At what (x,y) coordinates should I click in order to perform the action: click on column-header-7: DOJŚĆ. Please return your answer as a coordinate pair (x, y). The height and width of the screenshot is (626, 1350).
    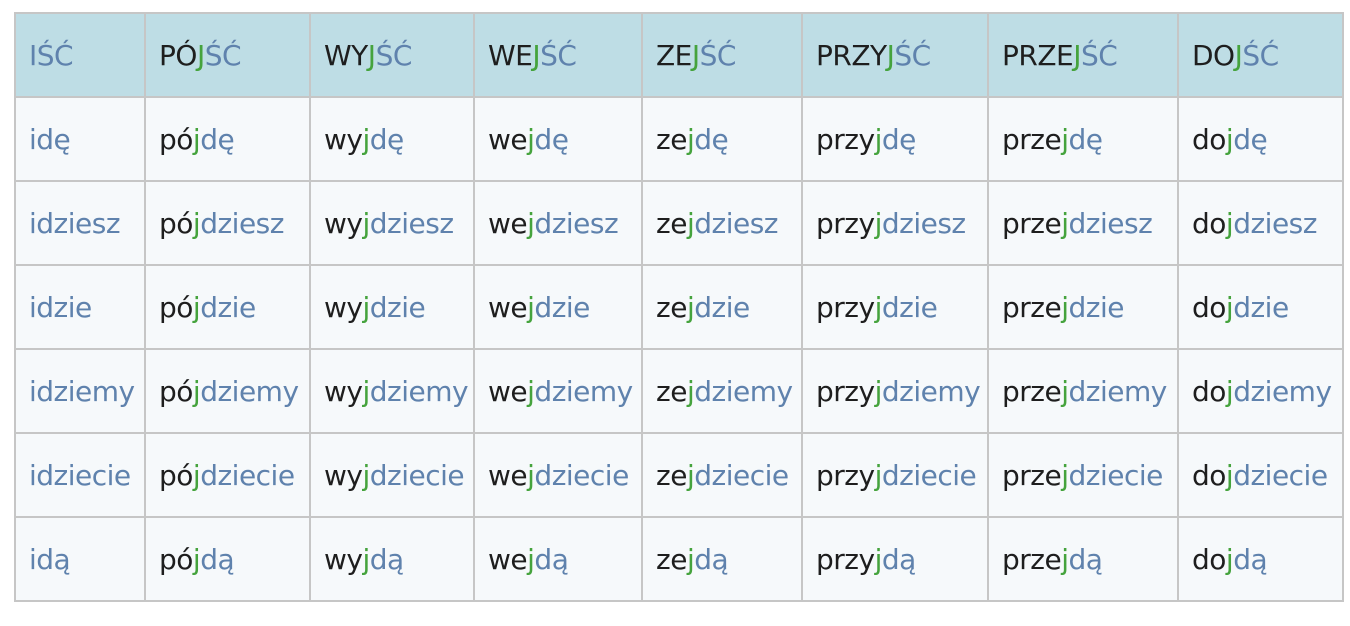
    Looking at the image, I should click on (1260, 55).